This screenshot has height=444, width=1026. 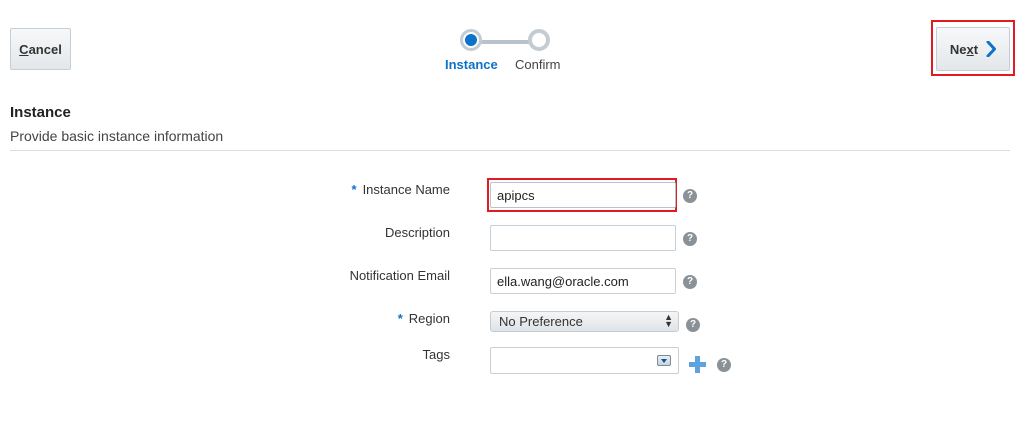 I want to click on select-arrows-icon: ▲ ▼, so click(x=668, y=320).